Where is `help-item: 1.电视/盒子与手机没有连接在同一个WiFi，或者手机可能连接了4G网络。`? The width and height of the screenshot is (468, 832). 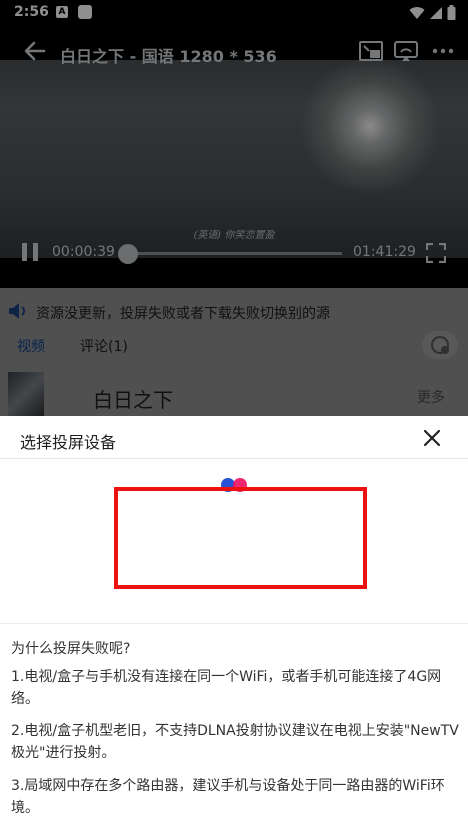 help-item: 1.电视/盒子与手机没有连接在同一个WiFi，或者手机可能连接了4G网络。 is located at coordinates (226, 688).